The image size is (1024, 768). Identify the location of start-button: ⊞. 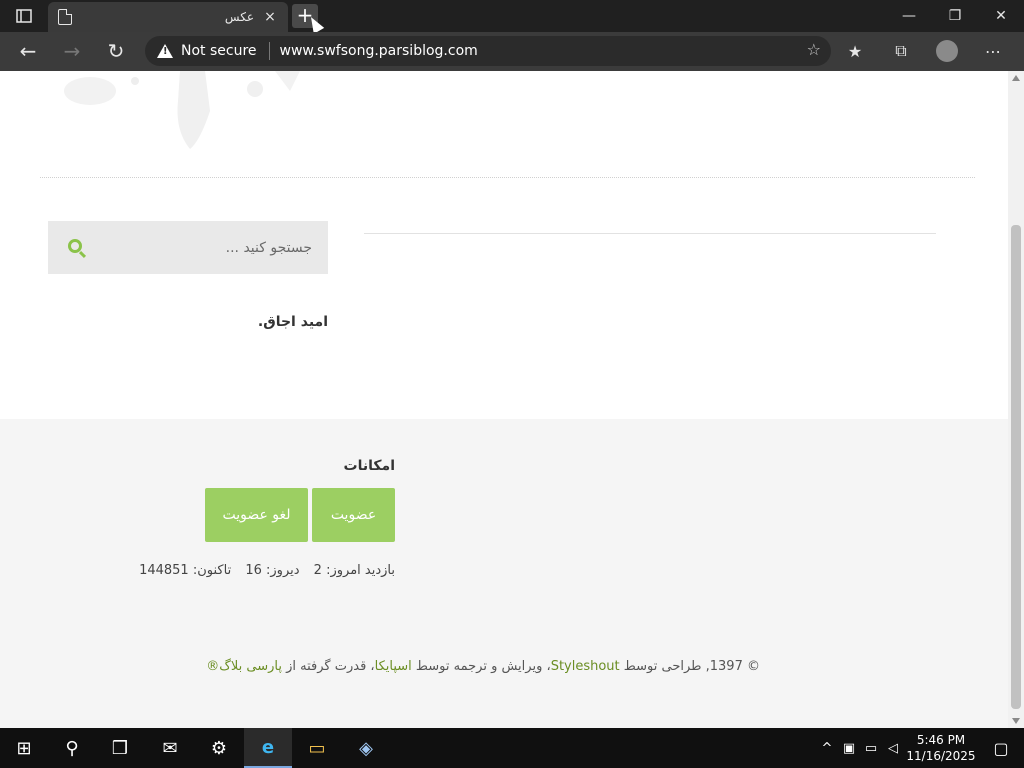
(24, 748).